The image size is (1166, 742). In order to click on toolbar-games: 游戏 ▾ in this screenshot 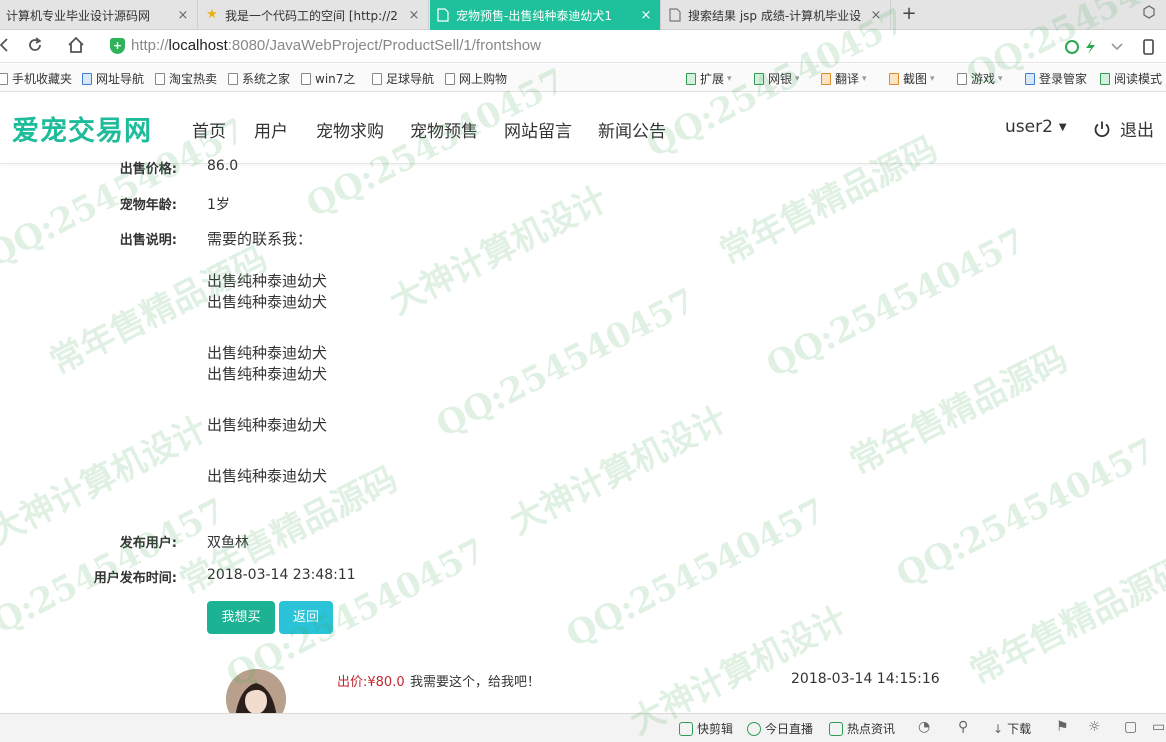, I will do `click(980, 78)`.